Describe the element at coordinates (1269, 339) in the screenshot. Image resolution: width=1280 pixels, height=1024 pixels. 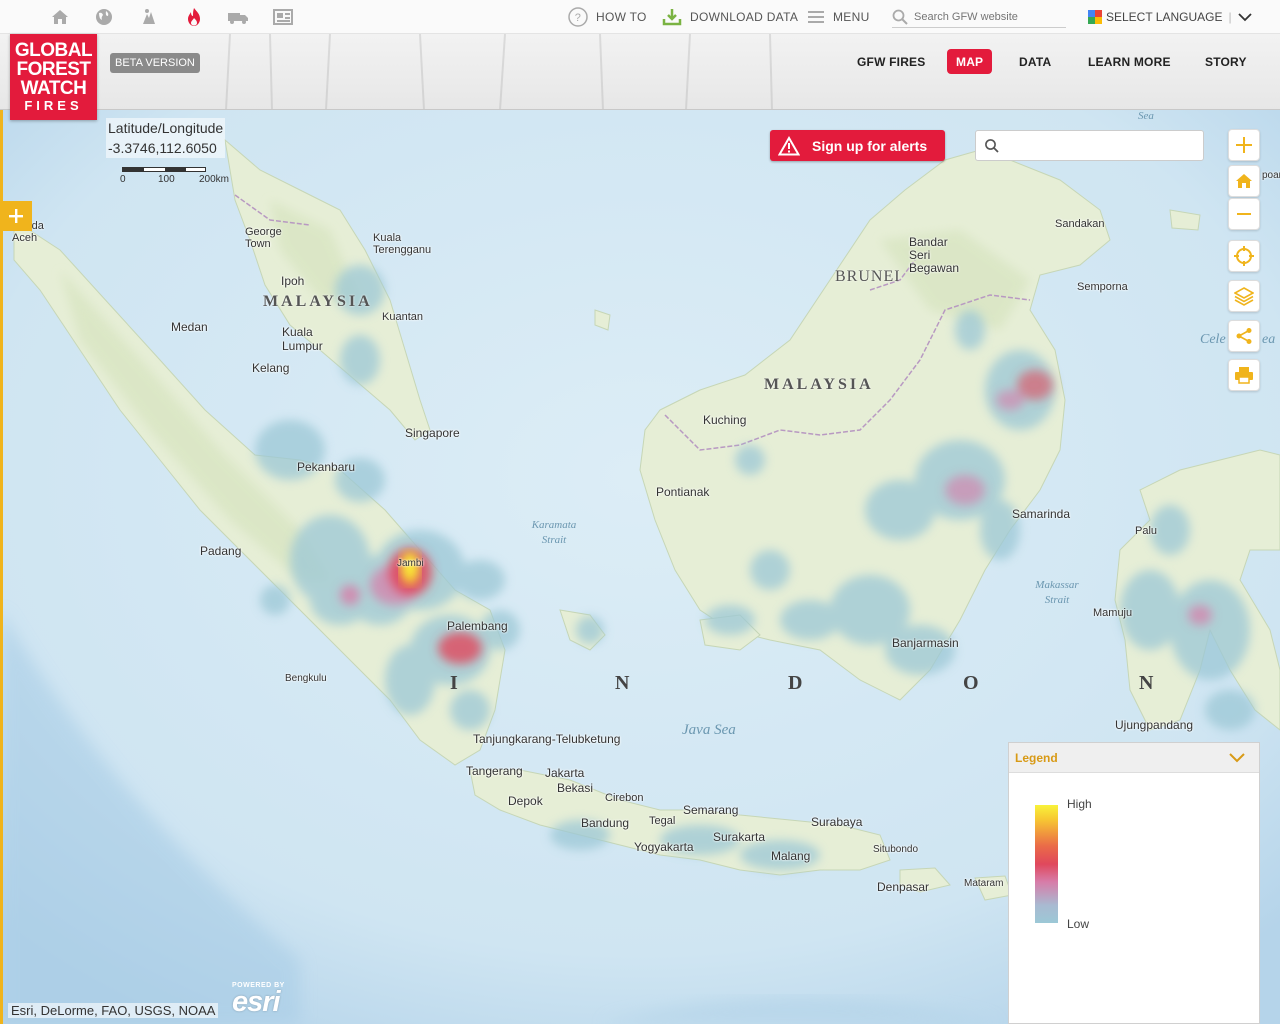
I see `sea-label-celebes-end: ea` at that location.